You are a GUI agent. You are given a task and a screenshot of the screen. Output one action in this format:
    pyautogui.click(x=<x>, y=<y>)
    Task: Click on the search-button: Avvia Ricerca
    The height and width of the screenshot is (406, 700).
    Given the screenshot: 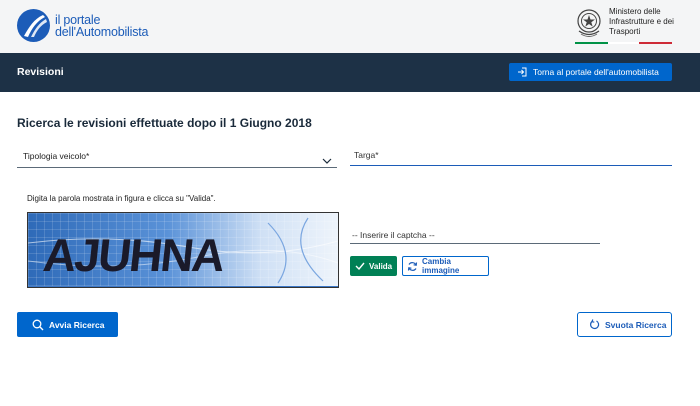 What is the action you would take?
    pyautogui.click(x=67, y=324)
    